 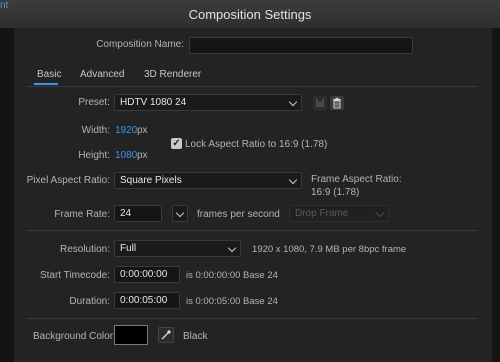 I want to click on preset-value: HDTV 1080 24, so click(x=153, y=102).